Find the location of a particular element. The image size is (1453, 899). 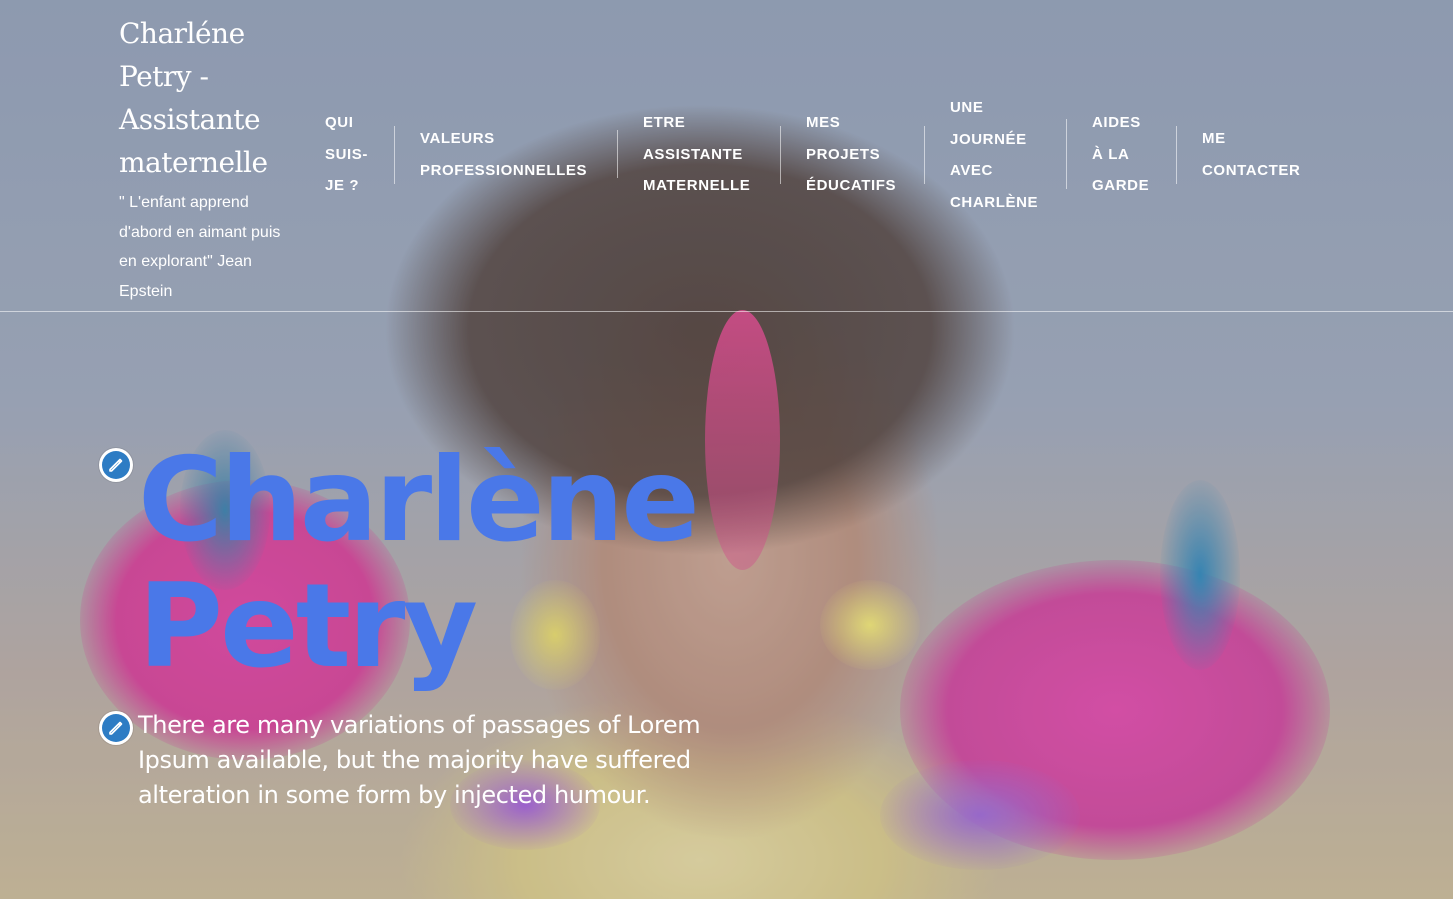

nav-item-label: VALEURS is located at coordinates (457, 138).